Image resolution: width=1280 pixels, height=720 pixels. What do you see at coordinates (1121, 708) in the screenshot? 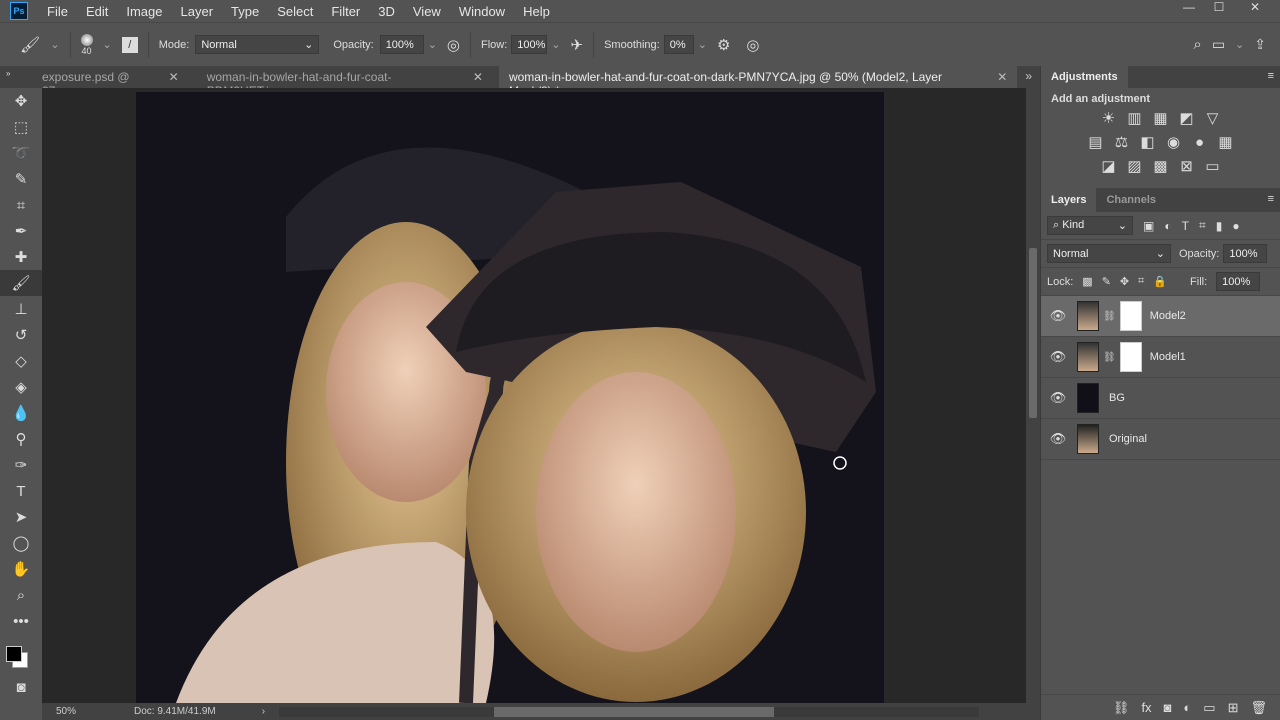
I see `link-layers-icon: ⛓` at bounding box center [1121, 708].